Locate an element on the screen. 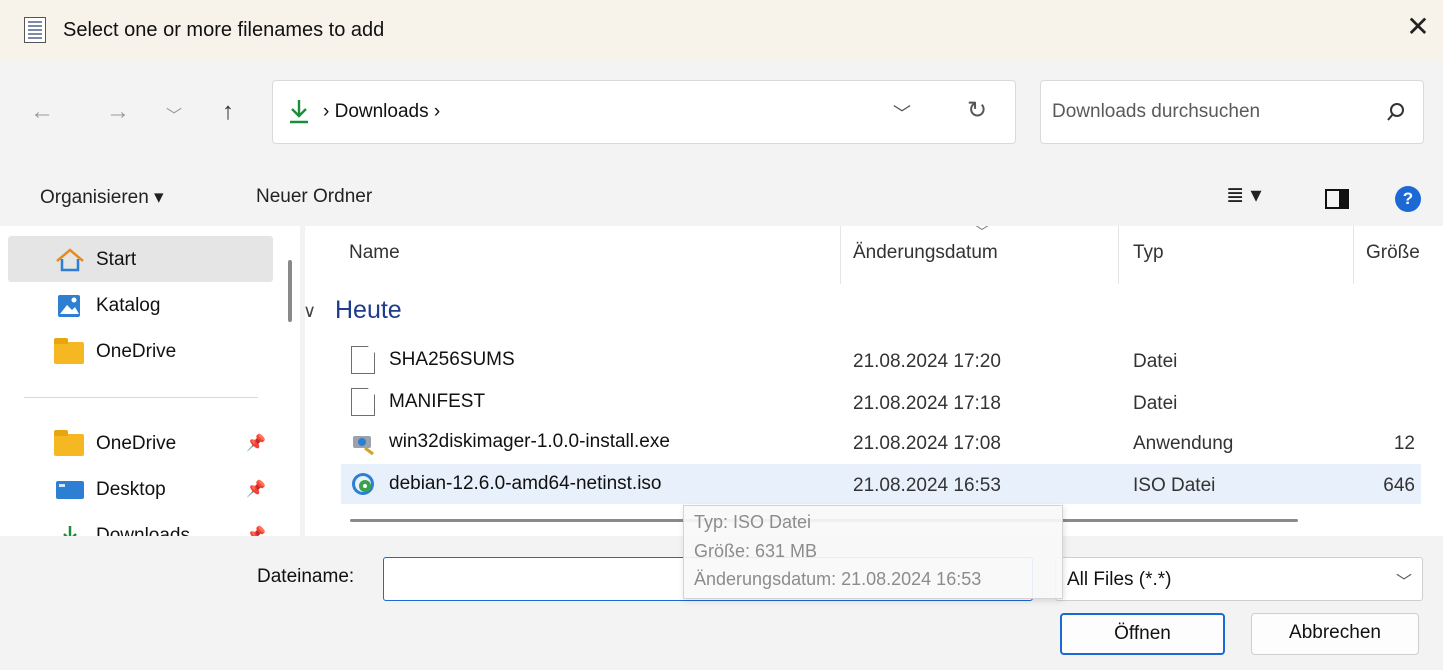  file-type-filter: All Files (*.*) ﹀ is located at coordinates (1239, 579).